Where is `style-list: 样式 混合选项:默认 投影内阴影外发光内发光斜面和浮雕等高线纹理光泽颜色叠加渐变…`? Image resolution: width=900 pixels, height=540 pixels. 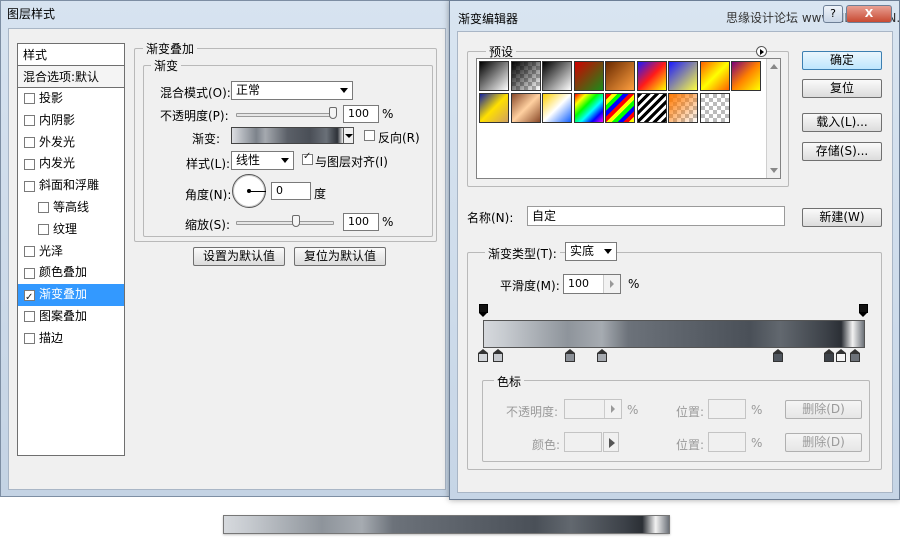 style-list: 样式 混合选项:默认 投影内阴影外发光内发光斜面和浮雕等高线纹理光泽颜色叠加渐变… is located at coordinates (71, 249).